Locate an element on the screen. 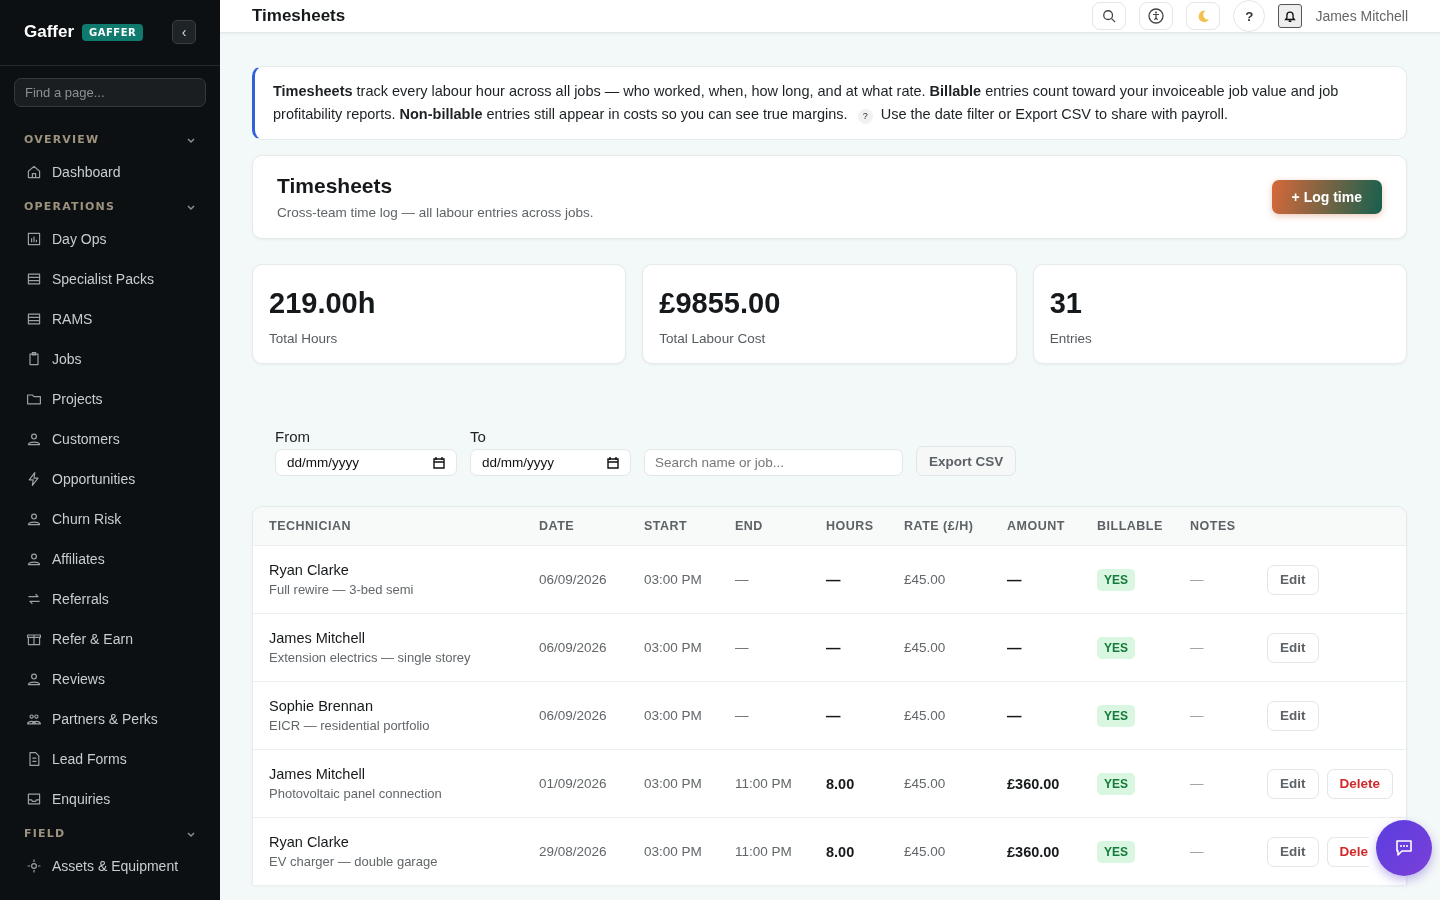 The width and height of the screenshot is (1440, 900). sidebar-item: Churn Risk is located at coordinates (110, 519).